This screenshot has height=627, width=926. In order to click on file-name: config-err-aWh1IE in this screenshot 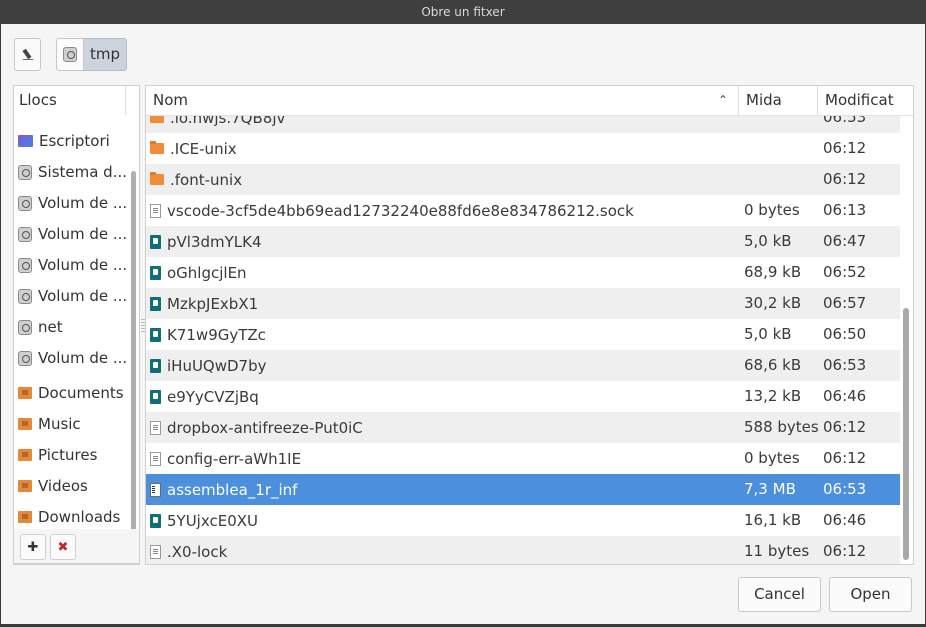, I will do `click(234, 458)`.